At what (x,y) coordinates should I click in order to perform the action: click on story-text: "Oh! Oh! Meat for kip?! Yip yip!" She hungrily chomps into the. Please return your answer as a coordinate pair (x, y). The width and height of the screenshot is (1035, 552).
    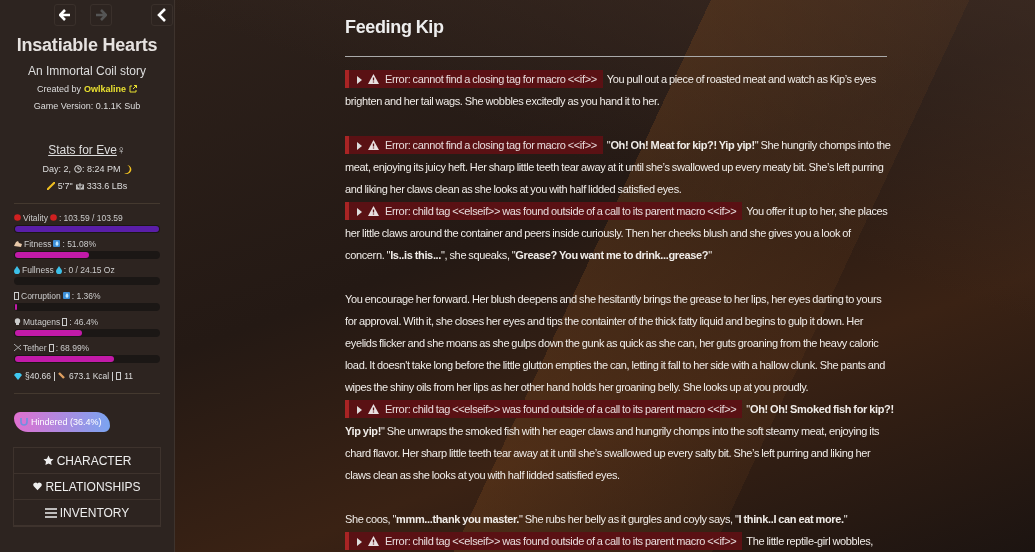
    Looking at the image, I should click on (748, 145).